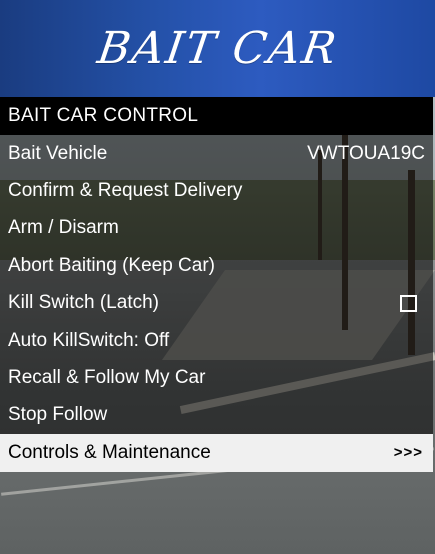  I want to click on menu-item-kill-switch: Kill Switch (Latch), so click(216, 303).